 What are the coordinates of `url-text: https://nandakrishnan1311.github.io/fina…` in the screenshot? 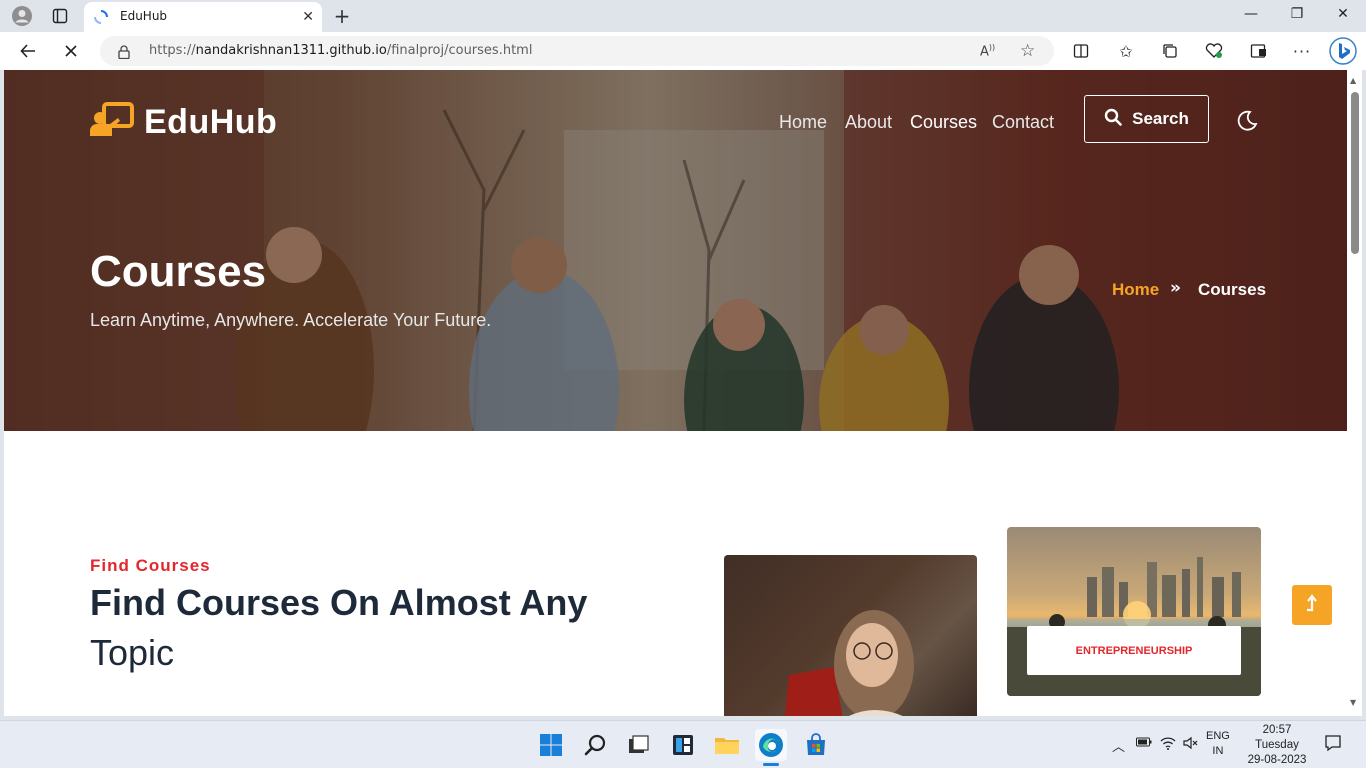 It's located at (340, 50).